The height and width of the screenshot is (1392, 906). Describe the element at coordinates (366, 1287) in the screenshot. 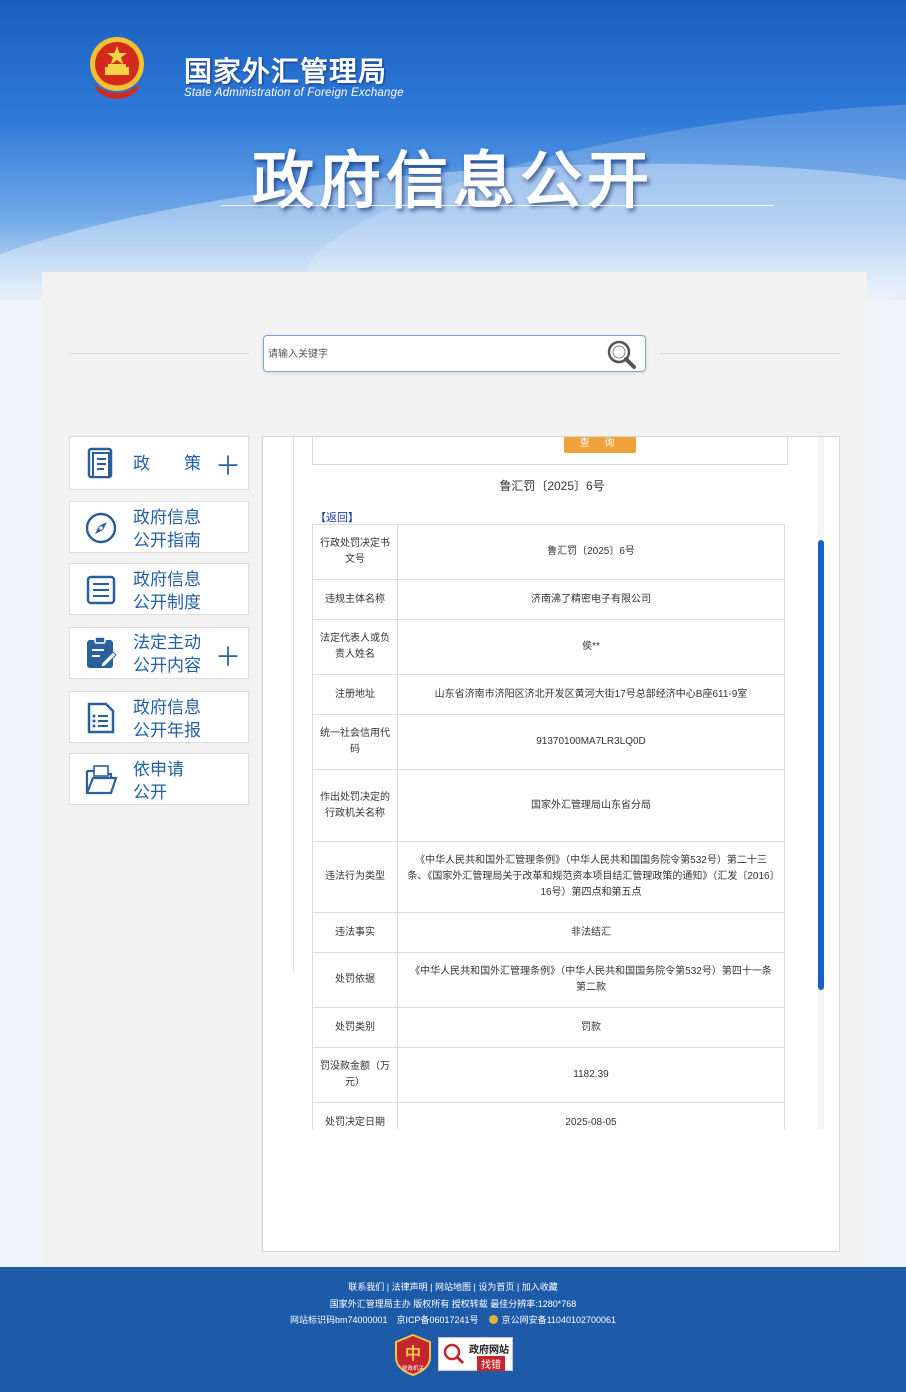

I see `footer-link-contact: 联系我们` at that location.